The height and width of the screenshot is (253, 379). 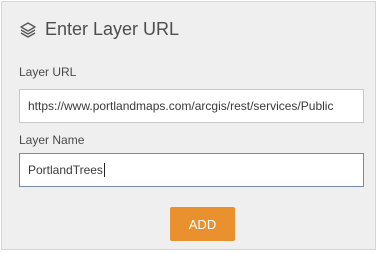 What do you see at coordinates (48, 72) in the screenshot?
I see `layer-url-label: Layer URL` at bounding box center [48, 72].